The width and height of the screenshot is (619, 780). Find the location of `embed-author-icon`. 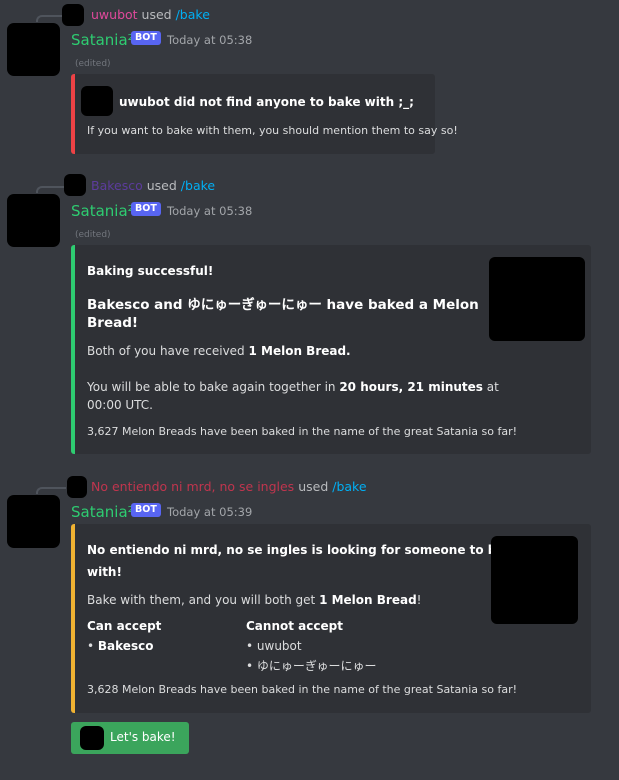

embed-author-icon is located at coordinates (97, 101).